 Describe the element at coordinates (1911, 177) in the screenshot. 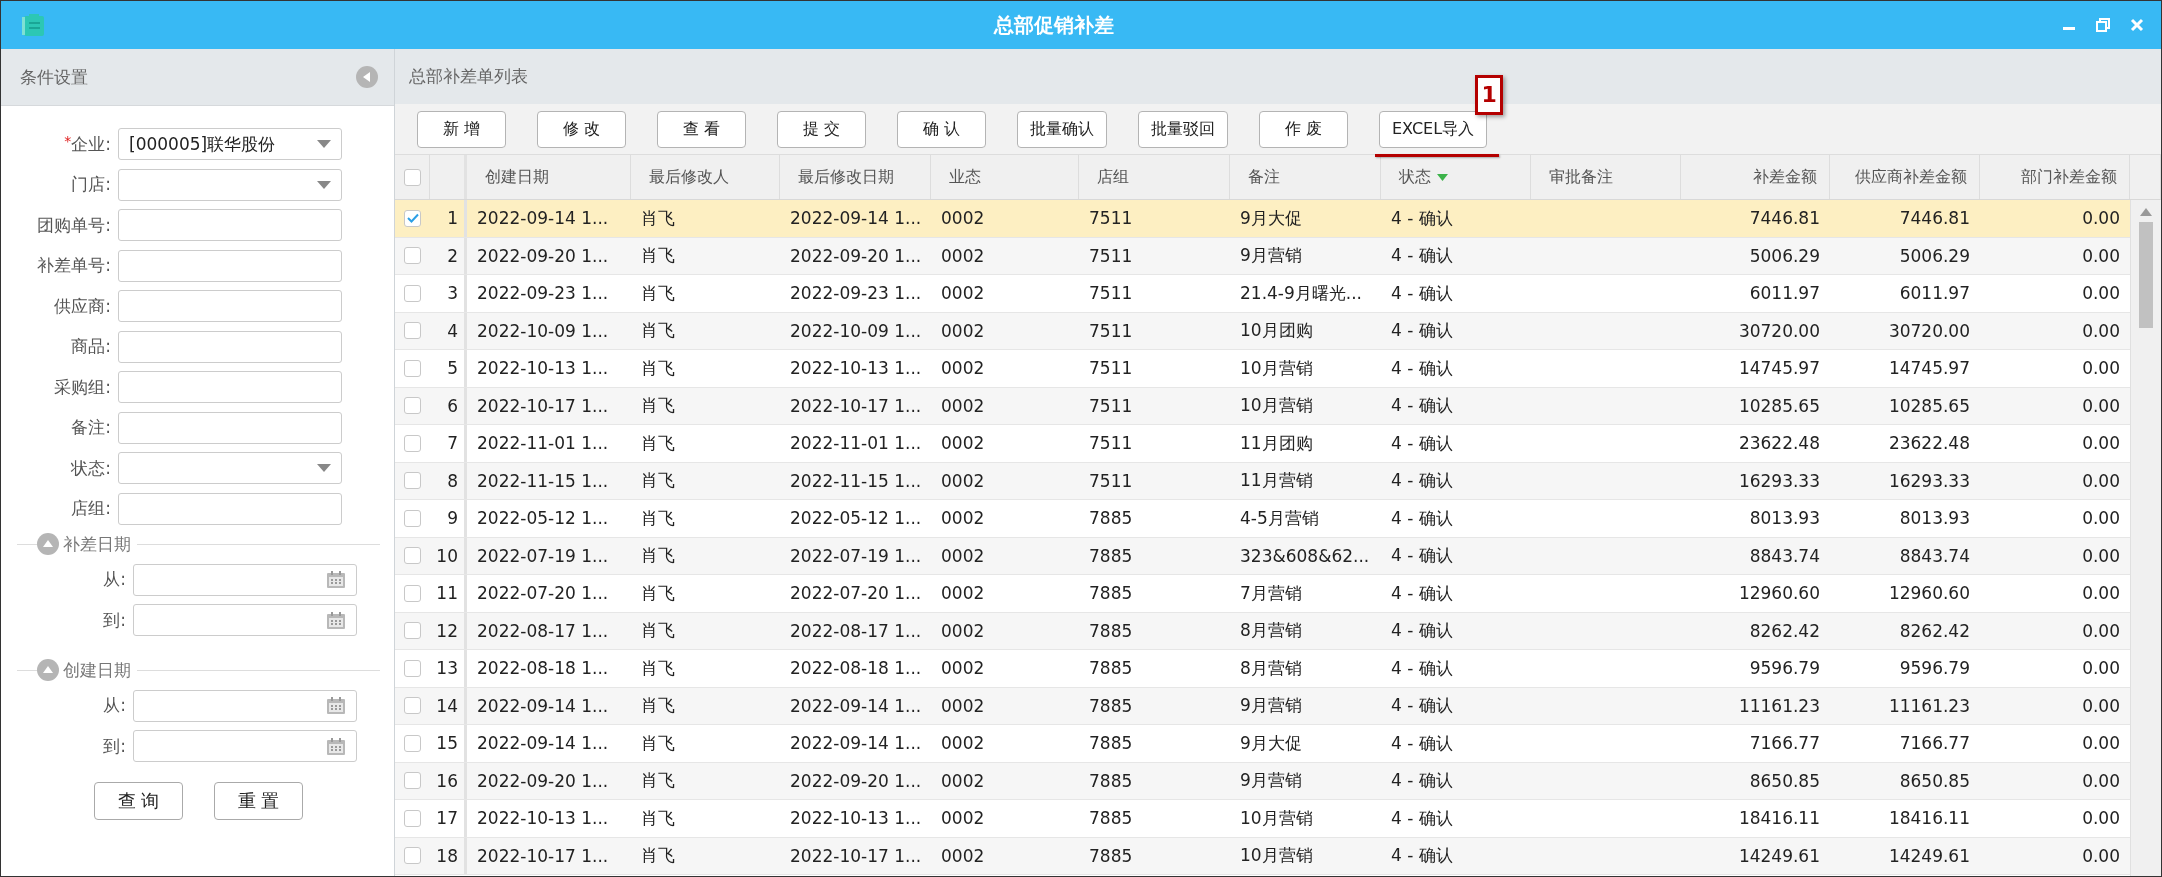

I see `column-header: 供应商补差金额` at that location.